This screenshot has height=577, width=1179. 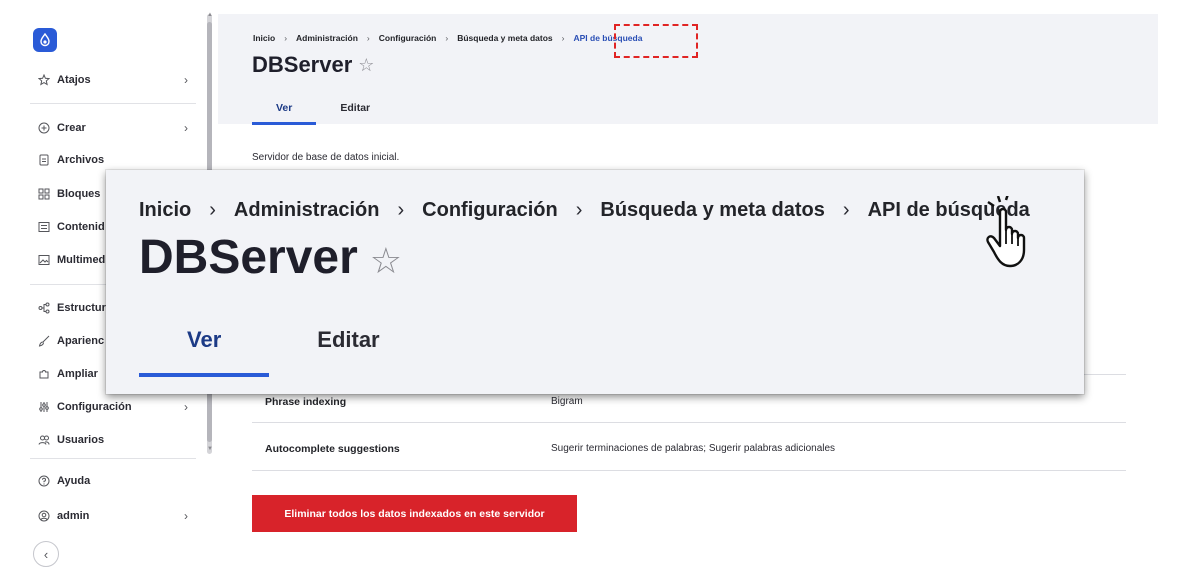 What do you see at coordinates (307, 210) in the screenshot?
I see `zoomed-breadcrumb-item: Administración` at bounding box center [307, 210].